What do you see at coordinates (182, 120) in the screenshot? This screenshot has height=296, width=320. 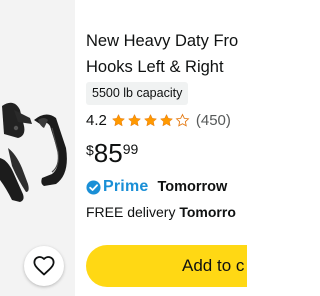 I see `star-outline-icon` at bounding box center [182, 120].